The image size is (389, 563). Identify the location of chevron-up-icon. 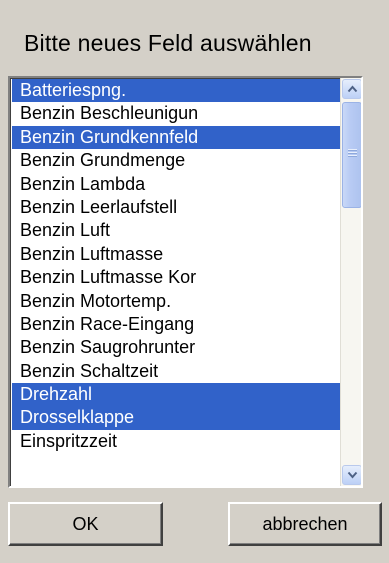
(352, 89).